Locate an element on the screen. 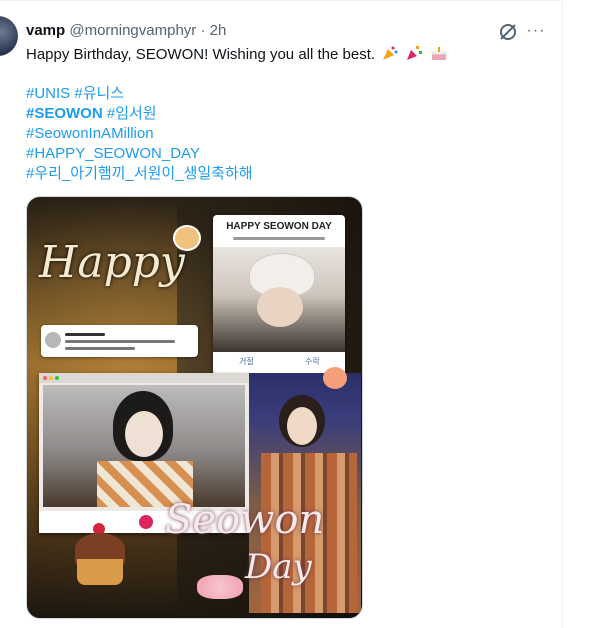 The image size is (589, 628). hashtag-seowon: #SEOWON is located at coordinates (64, 113).